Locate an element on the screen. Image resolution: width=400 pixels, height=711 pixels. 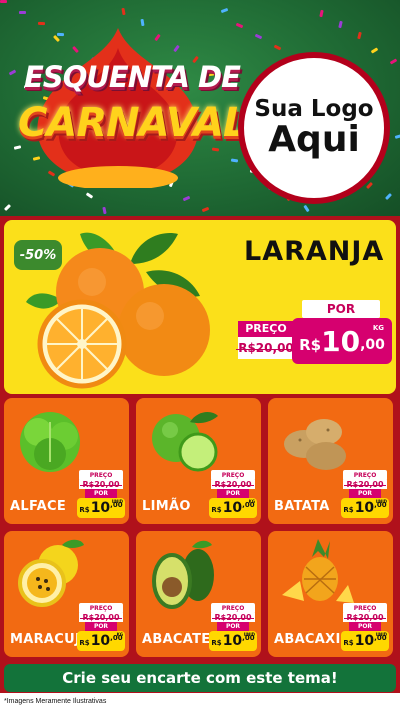
product-card: ABACATE PREÇO R$20,00 POR R$ 10,00 UNID is located at coordinates (198, 594).